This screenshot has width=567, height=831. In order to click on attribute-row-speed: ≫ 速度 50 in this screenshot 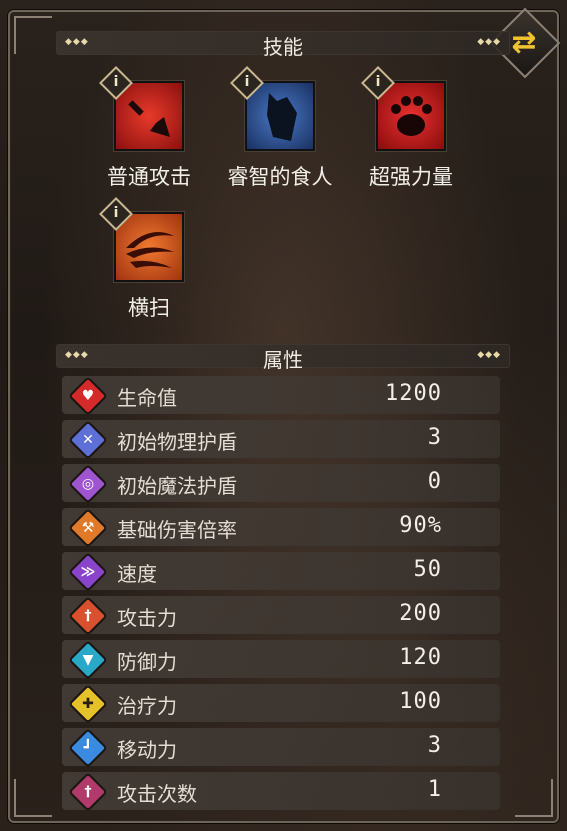, I will do `click(281, 572)`.